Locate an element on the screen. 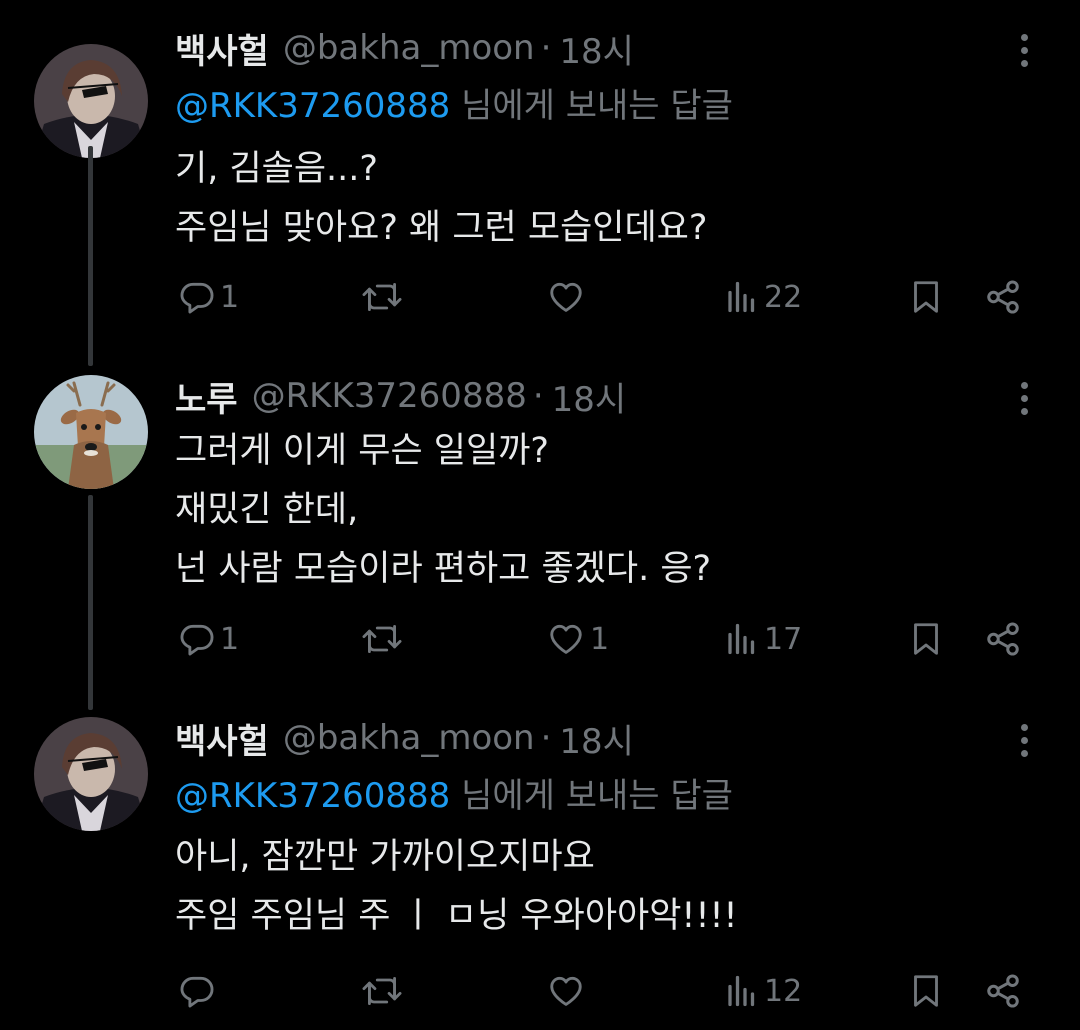 The height and width of the screenshot is (1030, 1080). tweet-text-line: 넌 사람 모습이라 편하고 좋겠다. 응? is located at coordinates (443, 569).